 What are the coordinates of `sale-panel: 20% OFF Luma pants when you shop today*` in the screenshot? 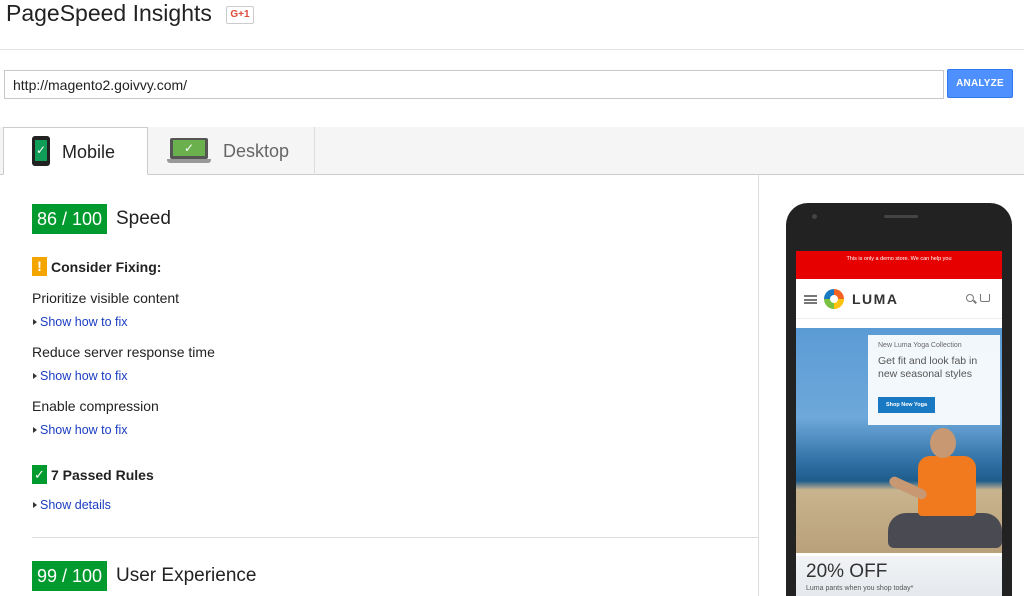 It's located at (899, 576).